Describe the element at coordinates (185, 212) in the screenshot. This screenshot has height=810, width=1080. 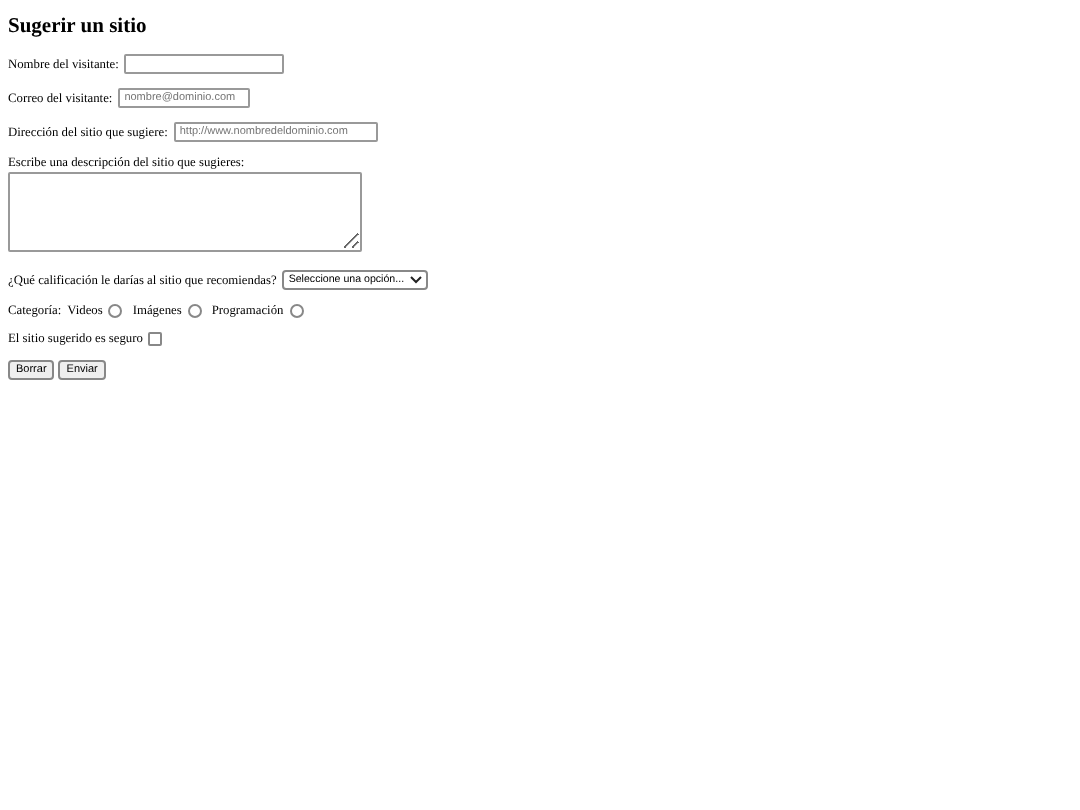
I see `description-field` at that location.